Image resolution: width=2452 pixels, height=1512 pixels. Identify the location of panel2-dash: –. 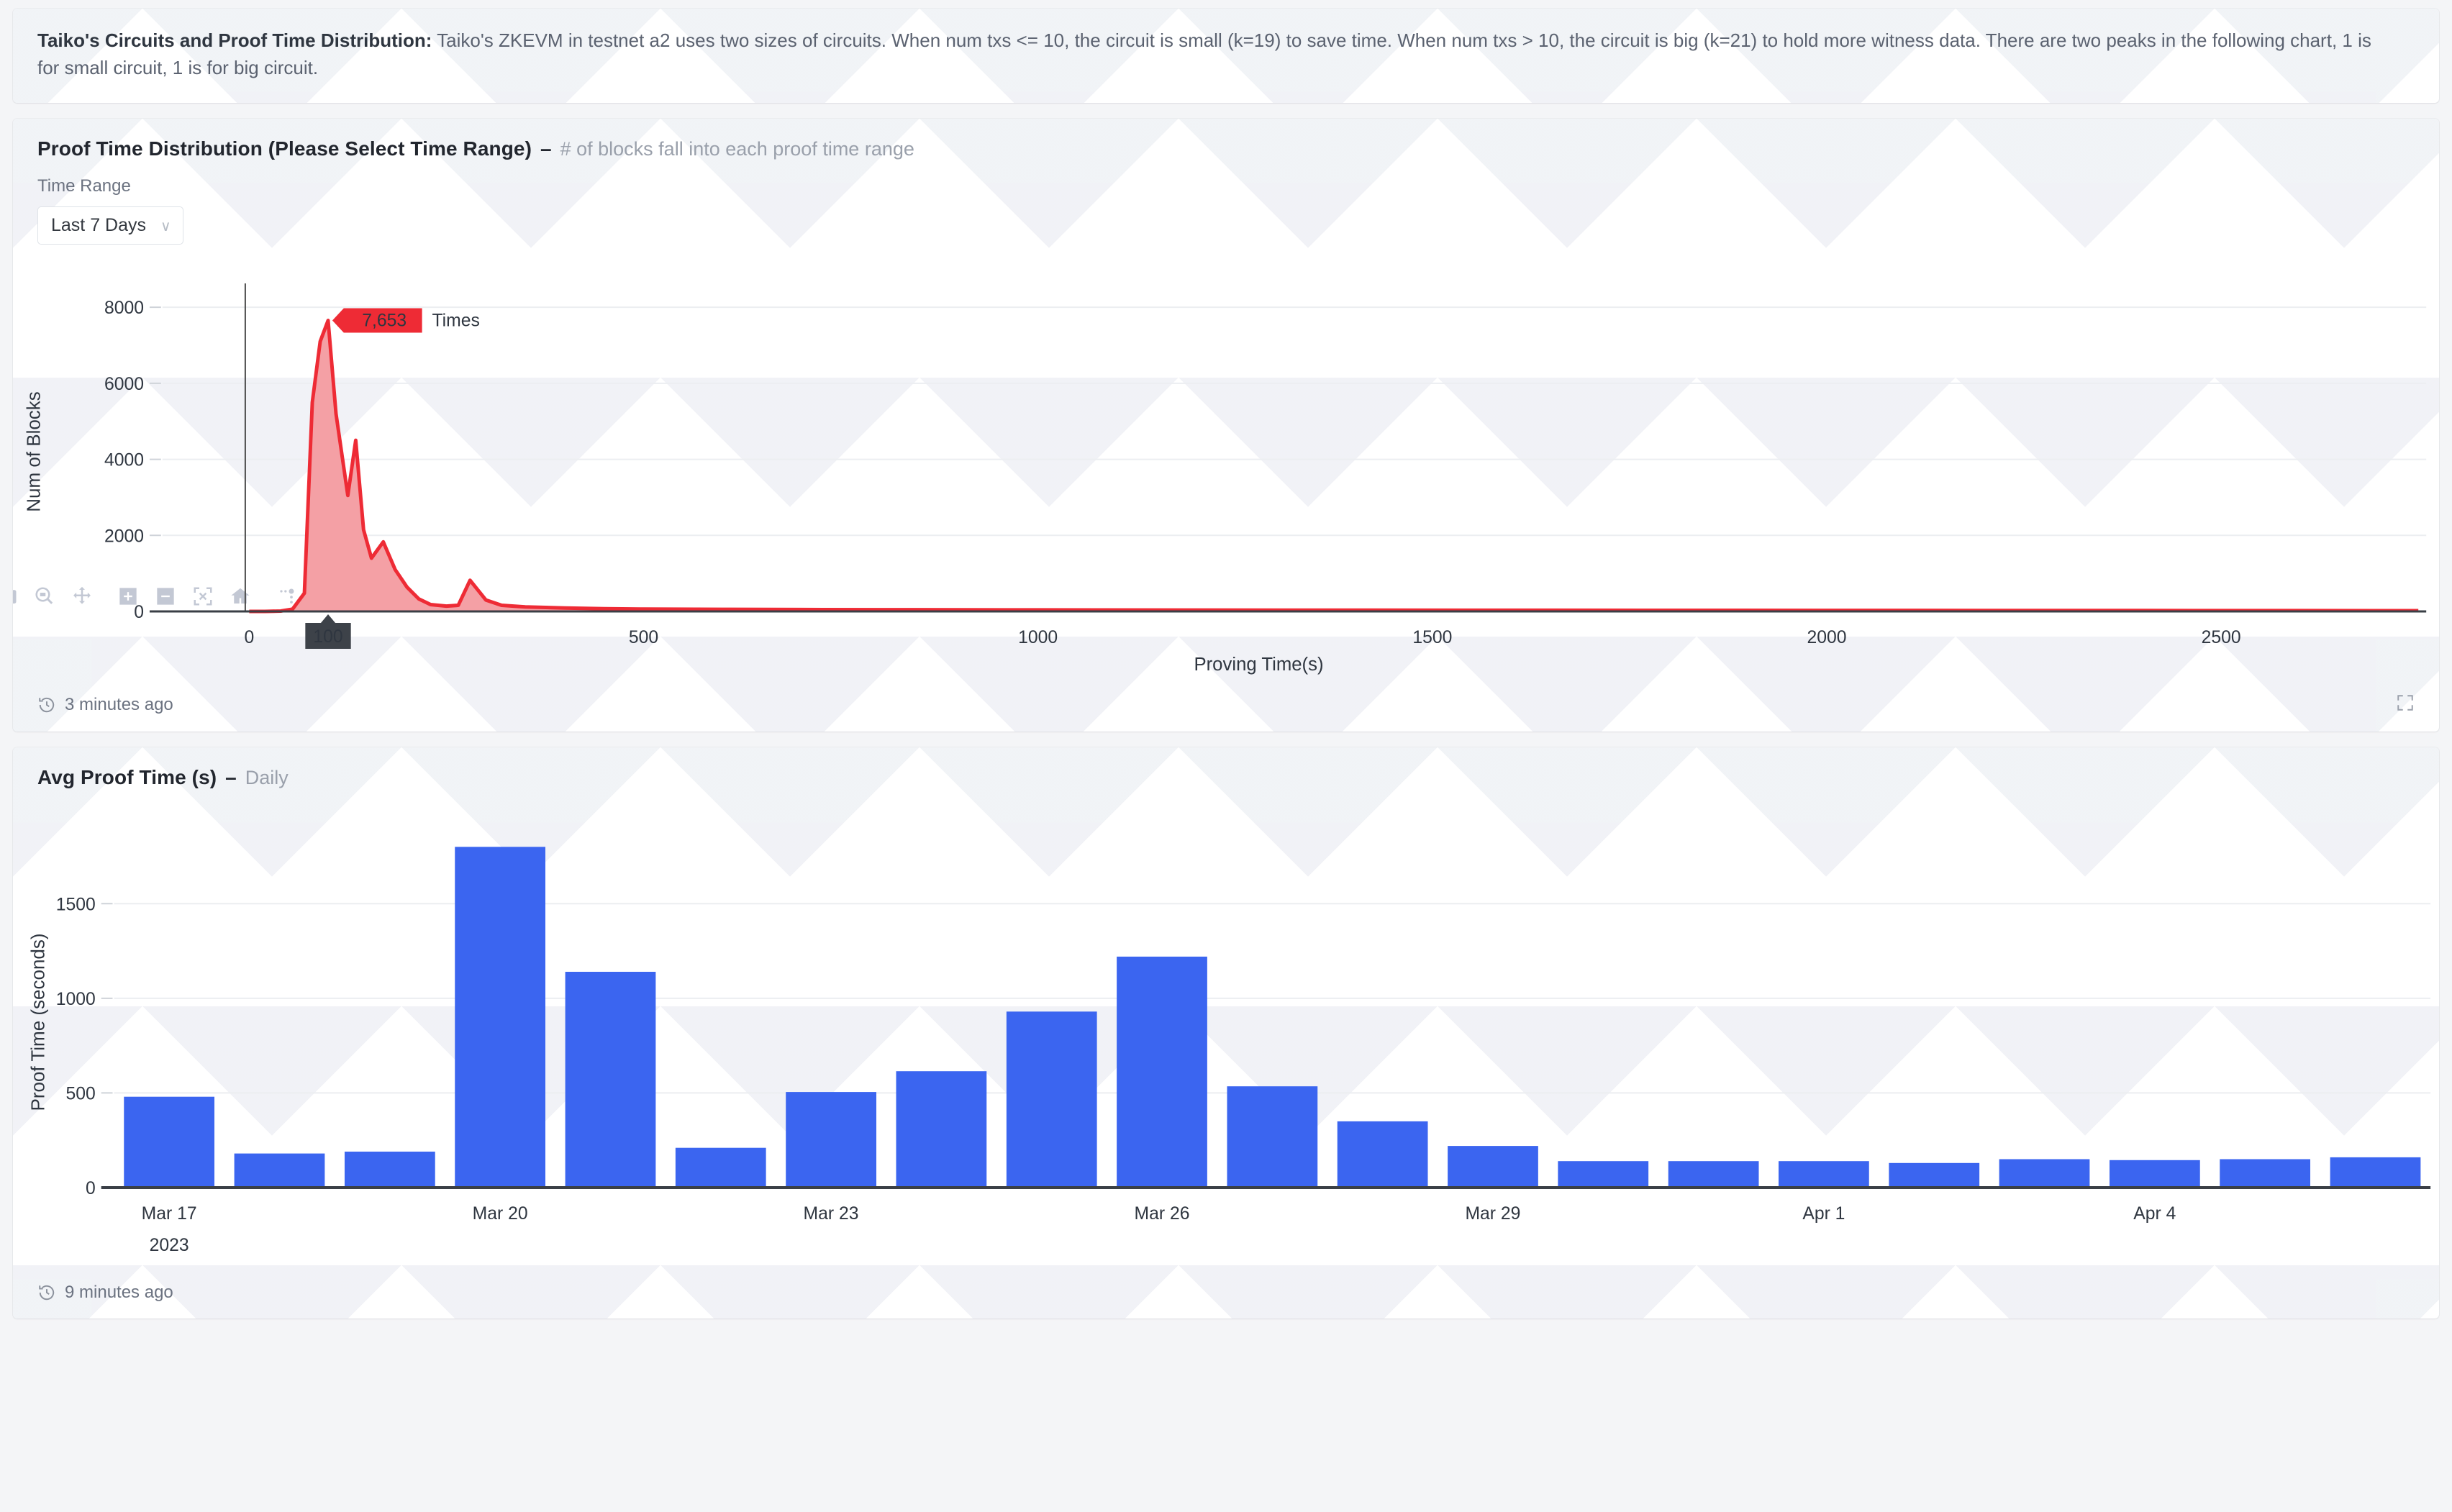
(231, 777).